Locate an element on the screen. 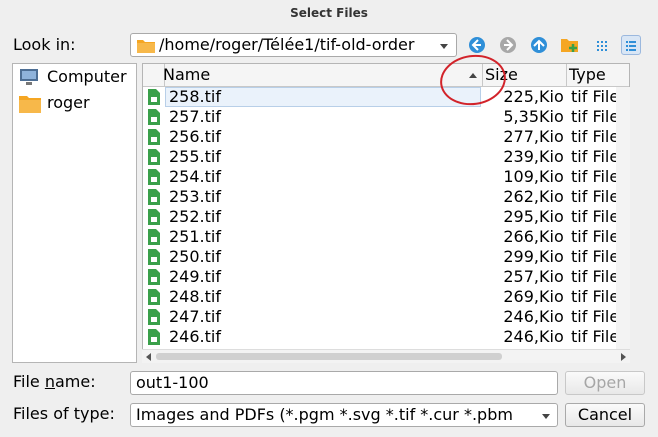 This screenshot has width=658, height=437. file-size: 295, is located at coordinates (521, 216).